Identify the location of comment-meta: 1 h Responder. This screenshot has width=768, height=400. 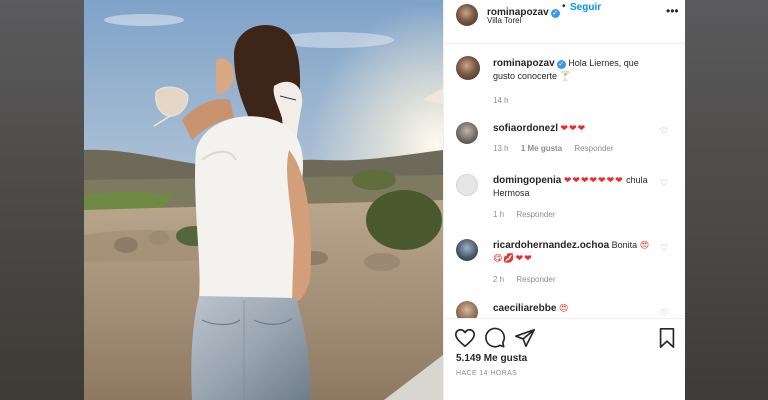
(529, 214).